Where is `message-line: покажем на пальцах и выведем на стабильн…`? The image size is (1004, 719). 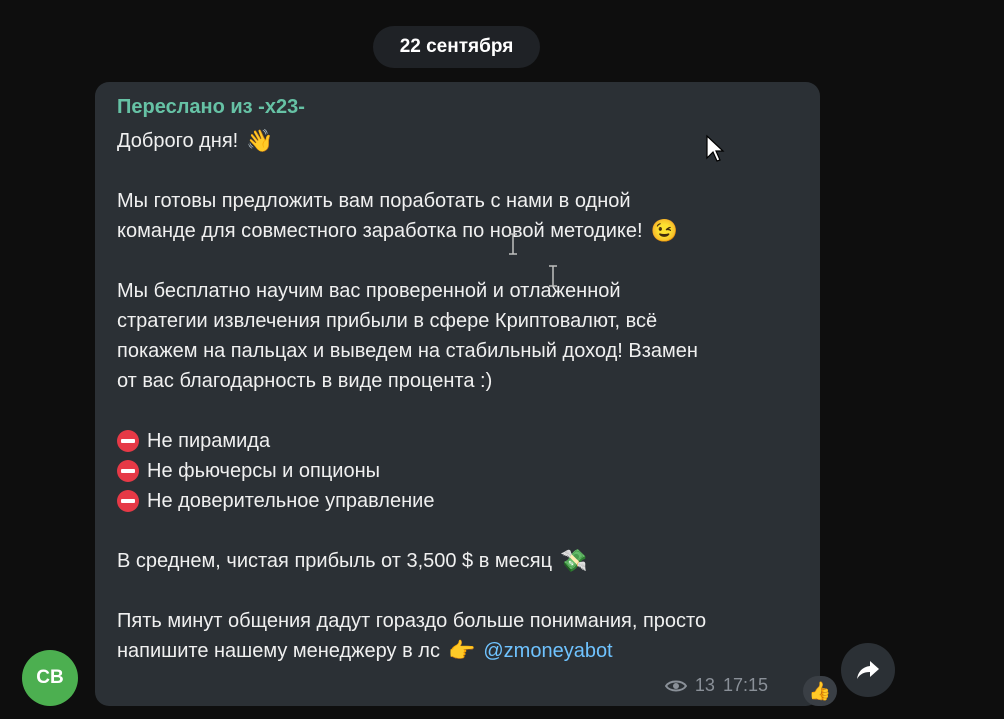
message-line: покажем на пальцах и выведем на стабильн… is located at coordinates (407, 351).